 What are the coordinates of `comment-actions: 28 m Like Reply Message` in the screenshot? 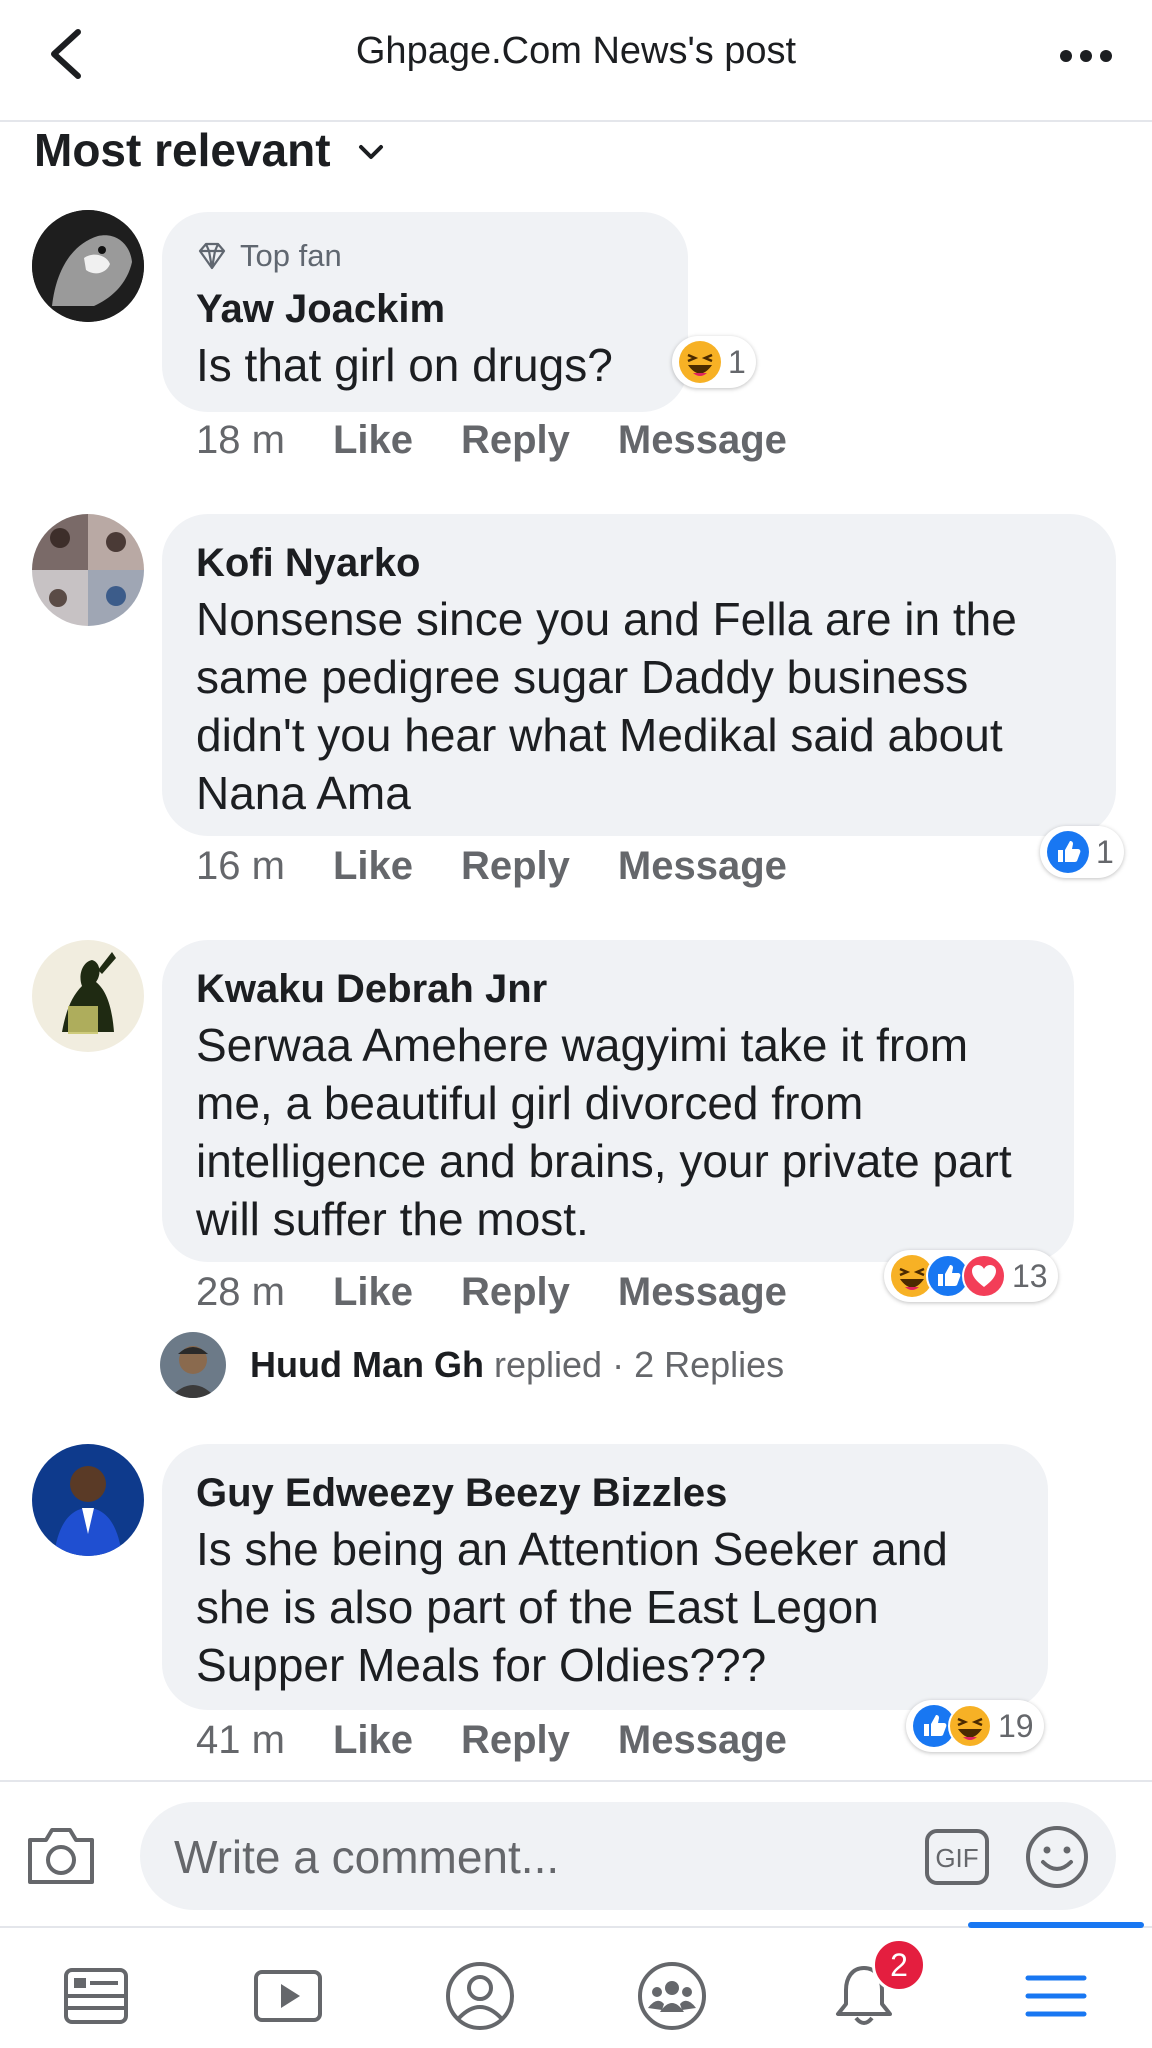 It's located at (515, 1292).